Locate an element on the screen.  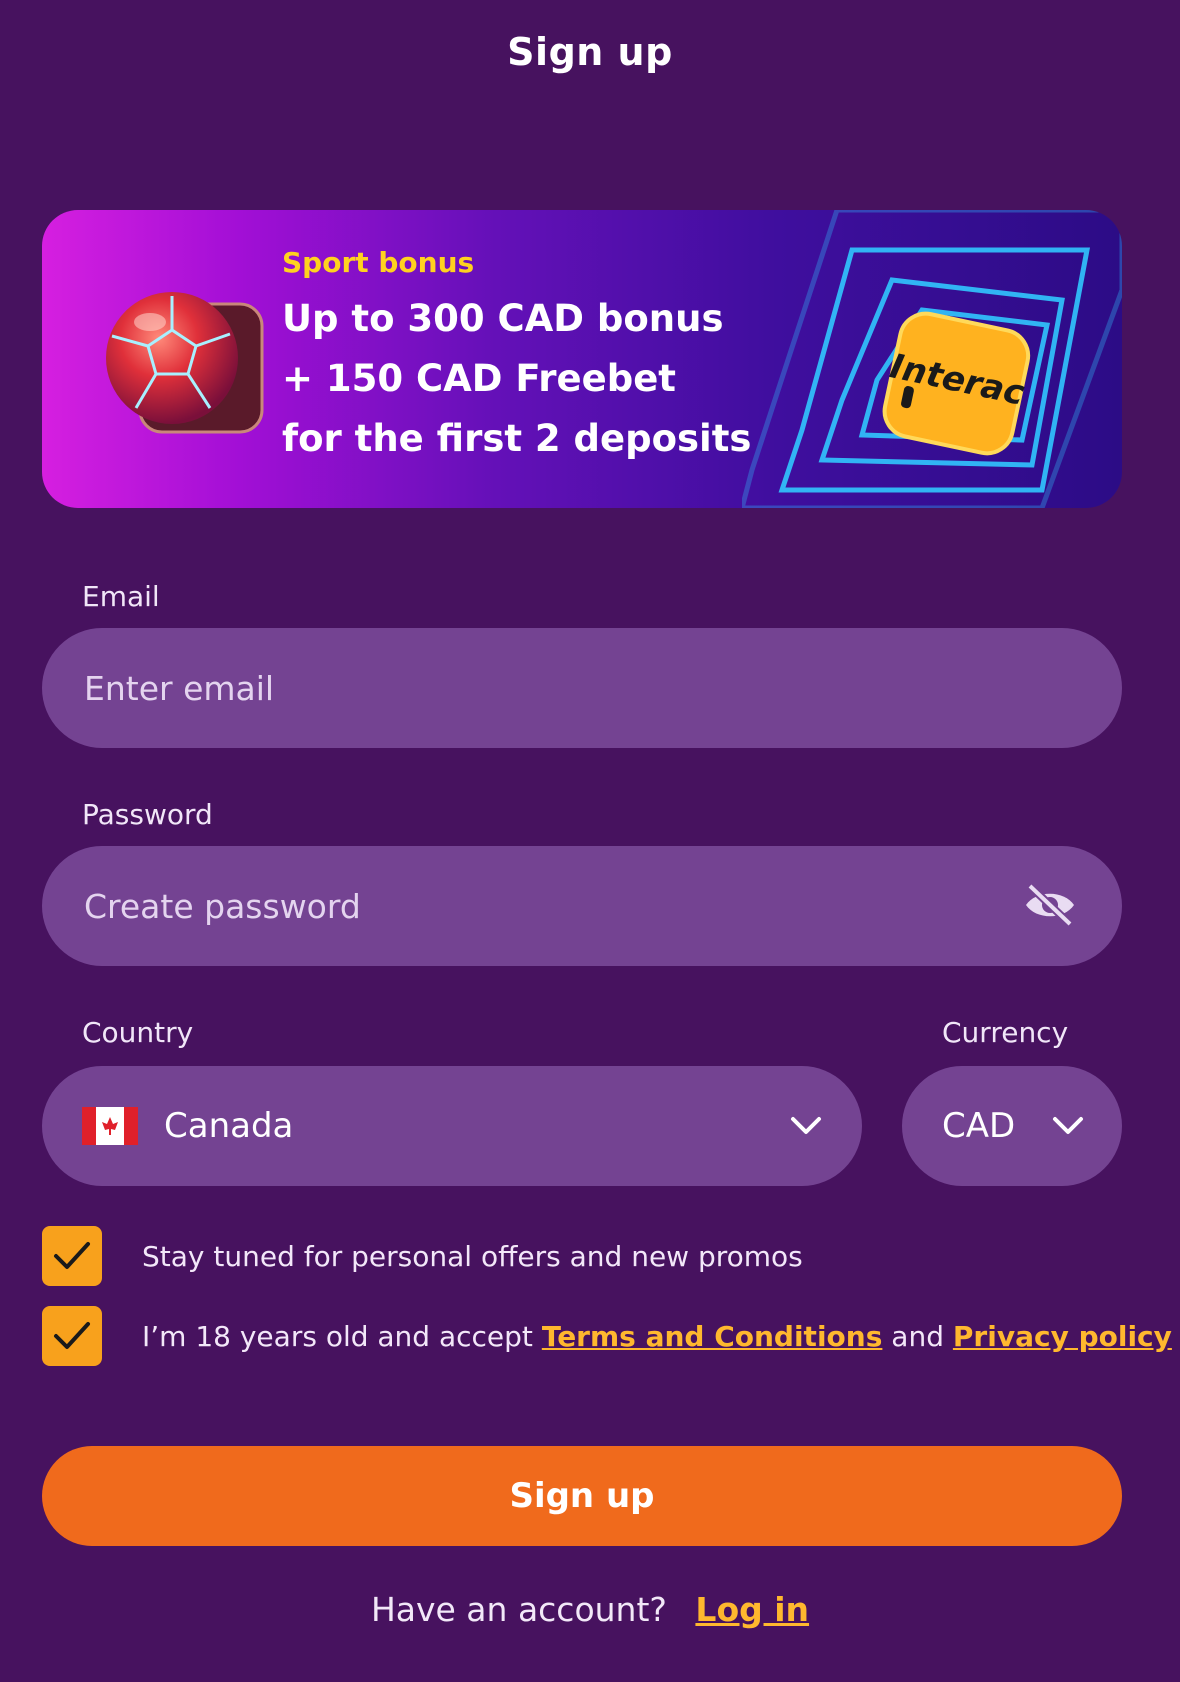
page-title: Sign up is located at coordinates (590, 52).